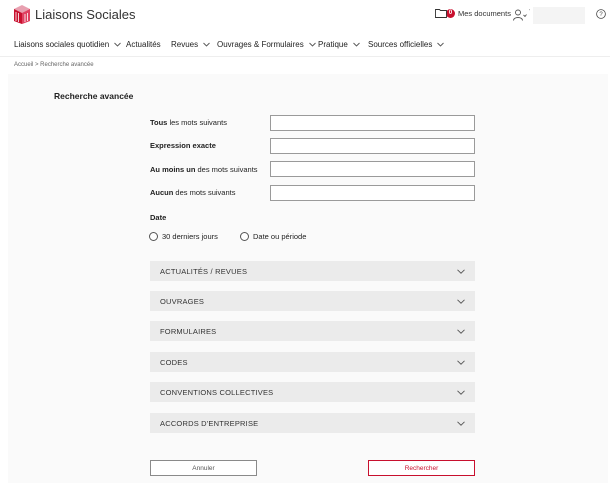 The image size is (610, 483). Describe the element at coordinates (520, 15) in the screenshot. I see `user-icon` at that location.